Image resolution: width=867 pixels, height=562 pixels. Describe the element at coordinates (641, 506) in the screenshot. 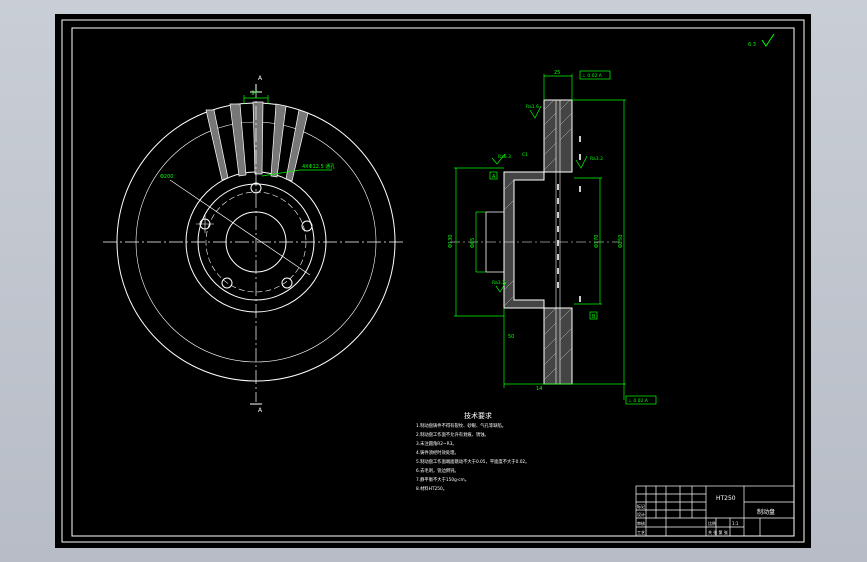

I see `title-row-label: 标记` at that location.